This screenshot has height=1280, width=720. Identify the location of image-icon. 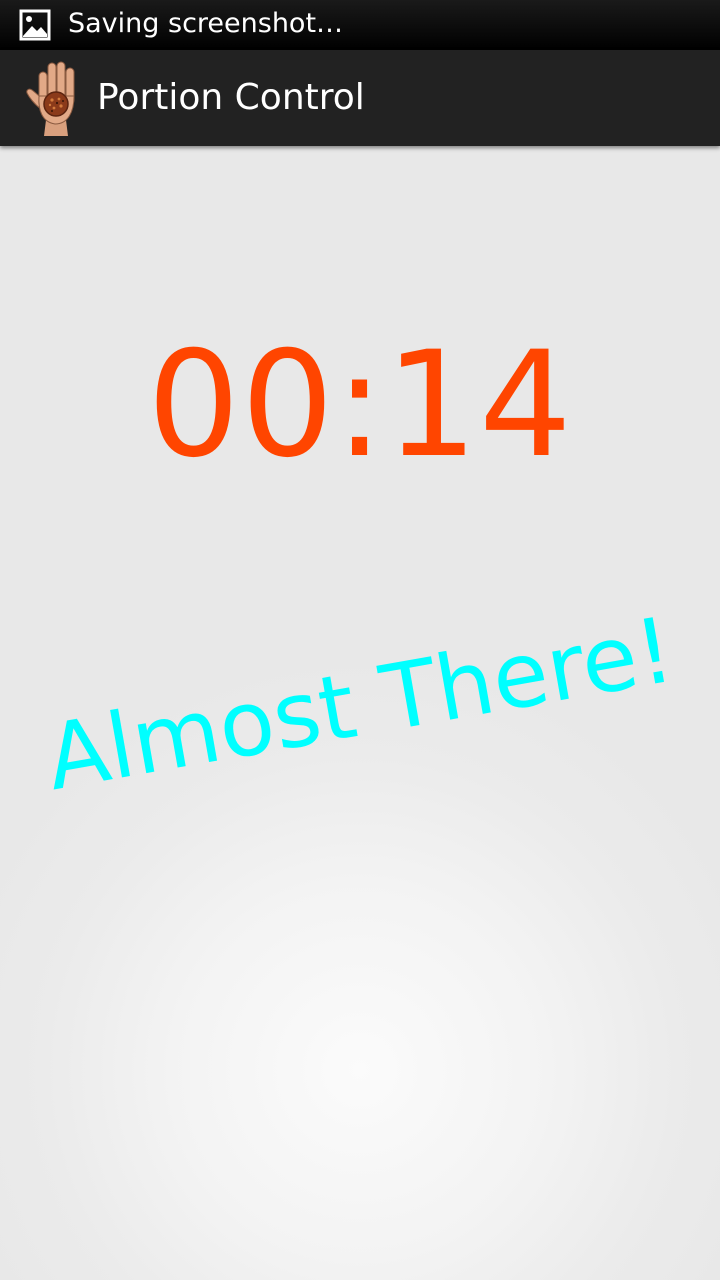
(35, 25).